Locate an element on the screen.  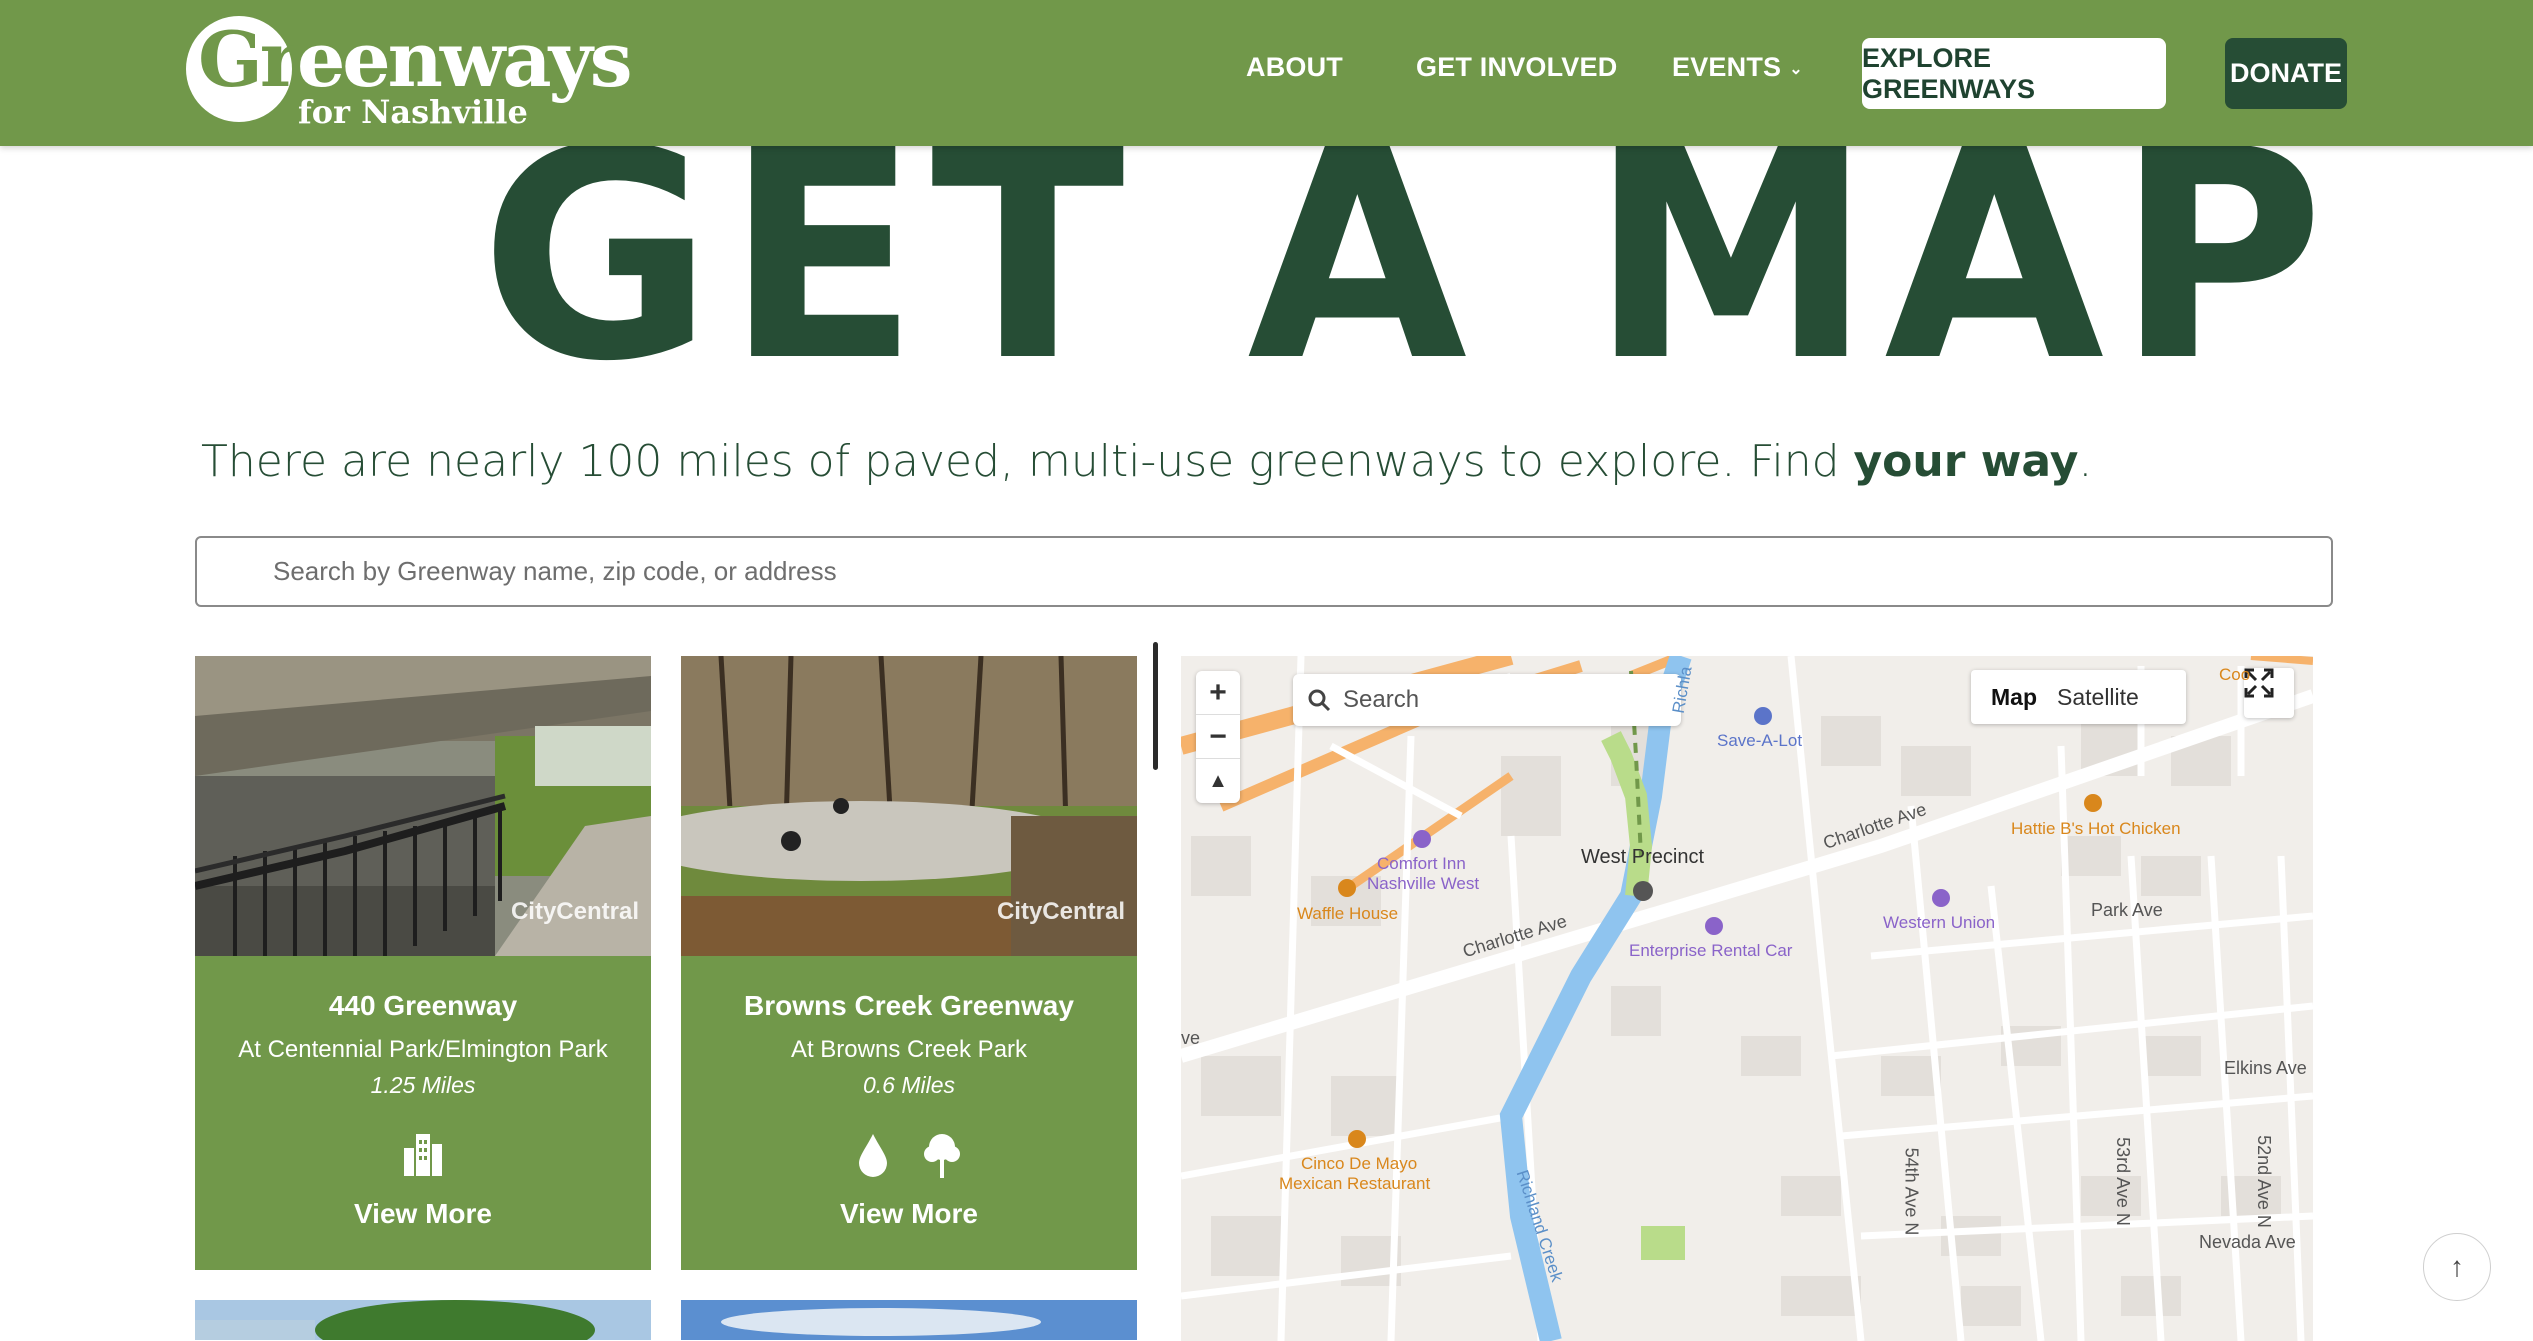
search-icon is located at coordinates (1319, 700).